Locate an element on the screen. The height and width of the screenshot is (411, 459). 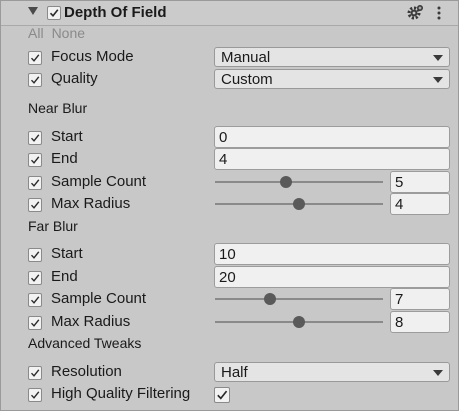
resolution-override-checkbox is located at coordinates (35, 373).